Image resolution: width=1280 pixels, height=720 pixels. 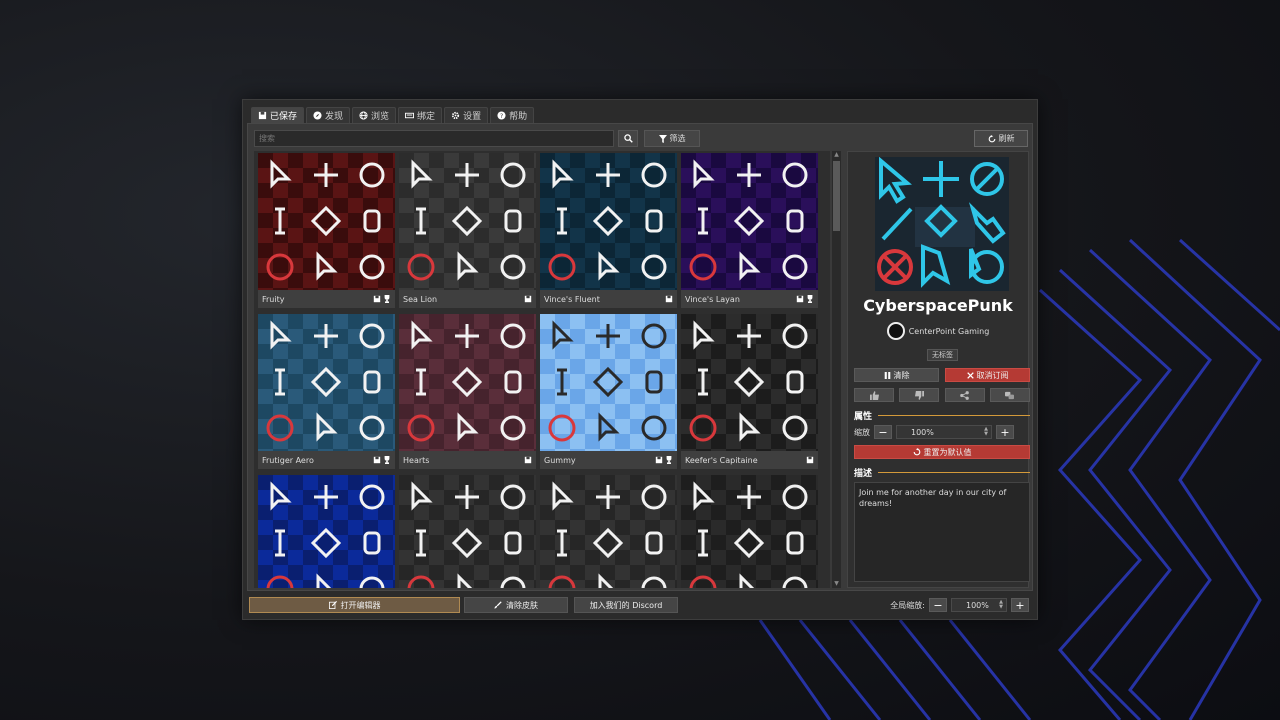 I want to click on global-zoom-decrease-button: −, so click(x=938, y=605).